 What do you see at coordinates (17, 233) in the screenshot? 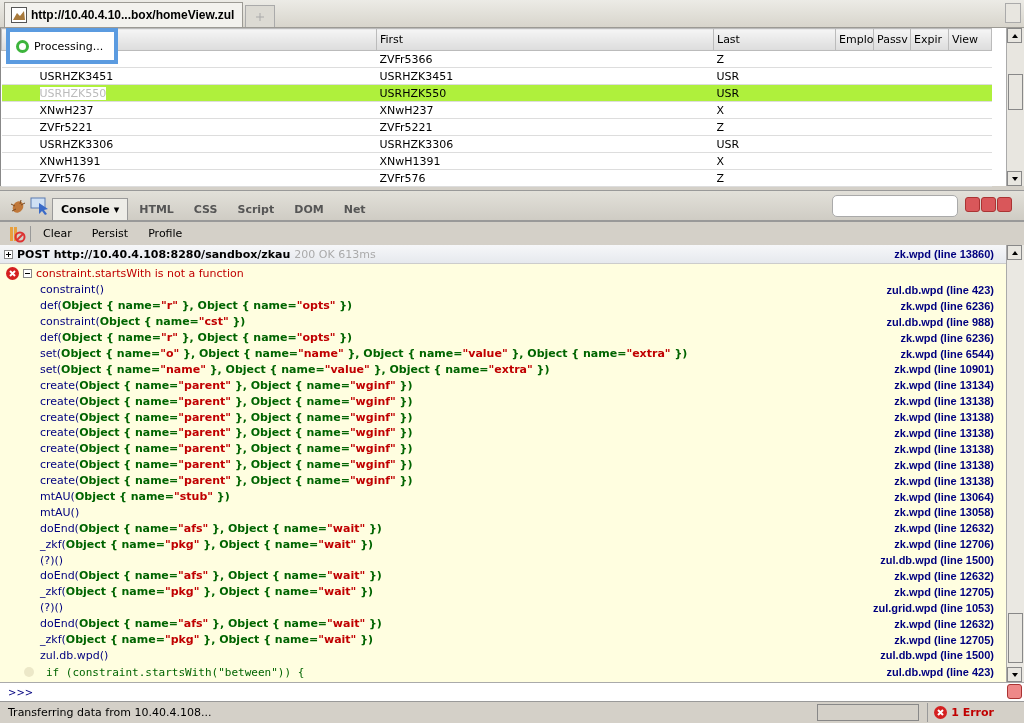
I see `clear-console-icon` at bounding box center [17, 233].